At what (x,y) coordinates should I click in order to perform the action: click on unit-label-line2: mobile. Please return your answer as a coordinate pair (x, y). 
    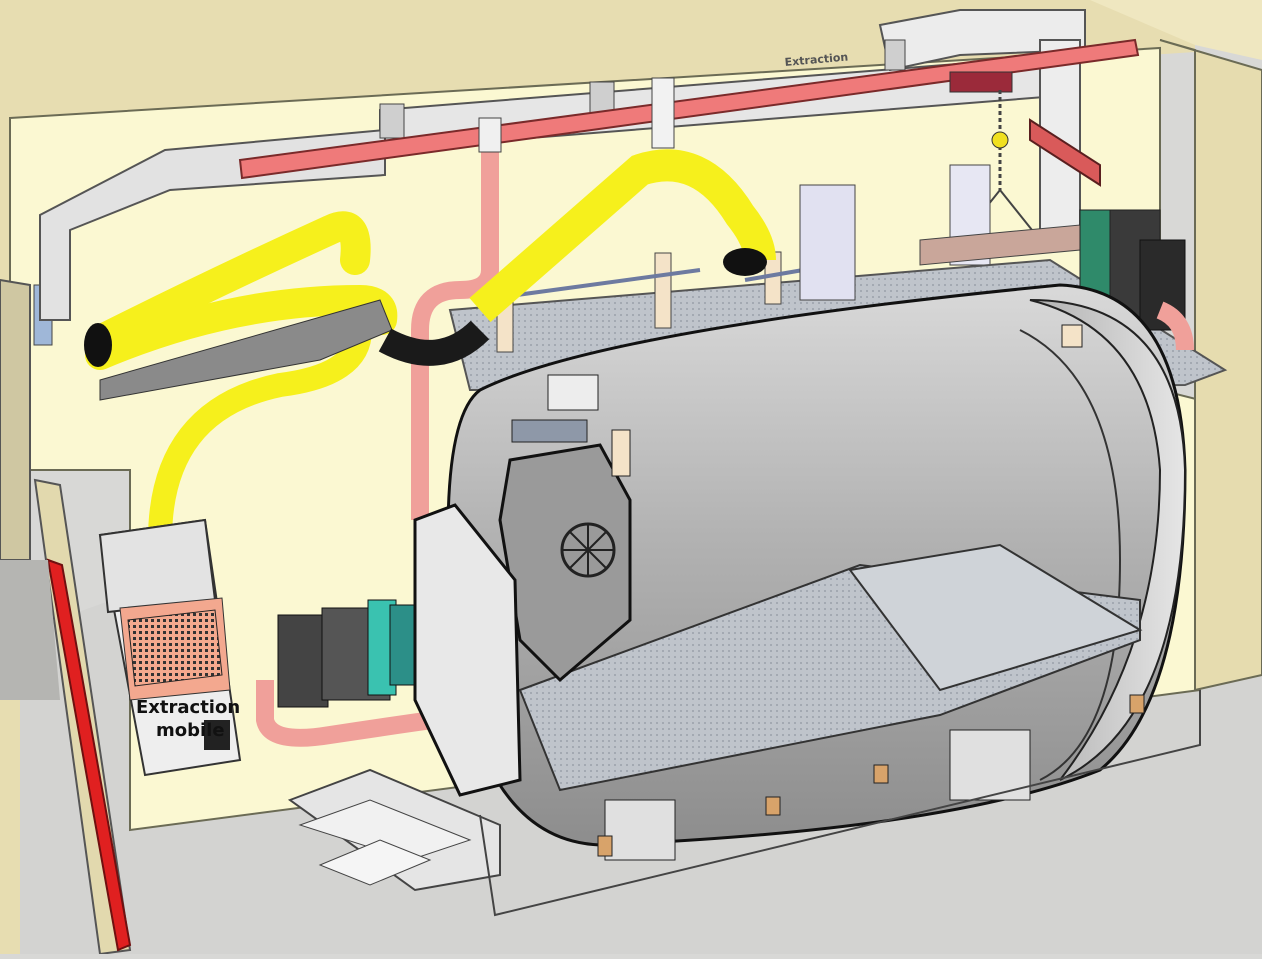
    Looking at the image, I should click on (190, 730).